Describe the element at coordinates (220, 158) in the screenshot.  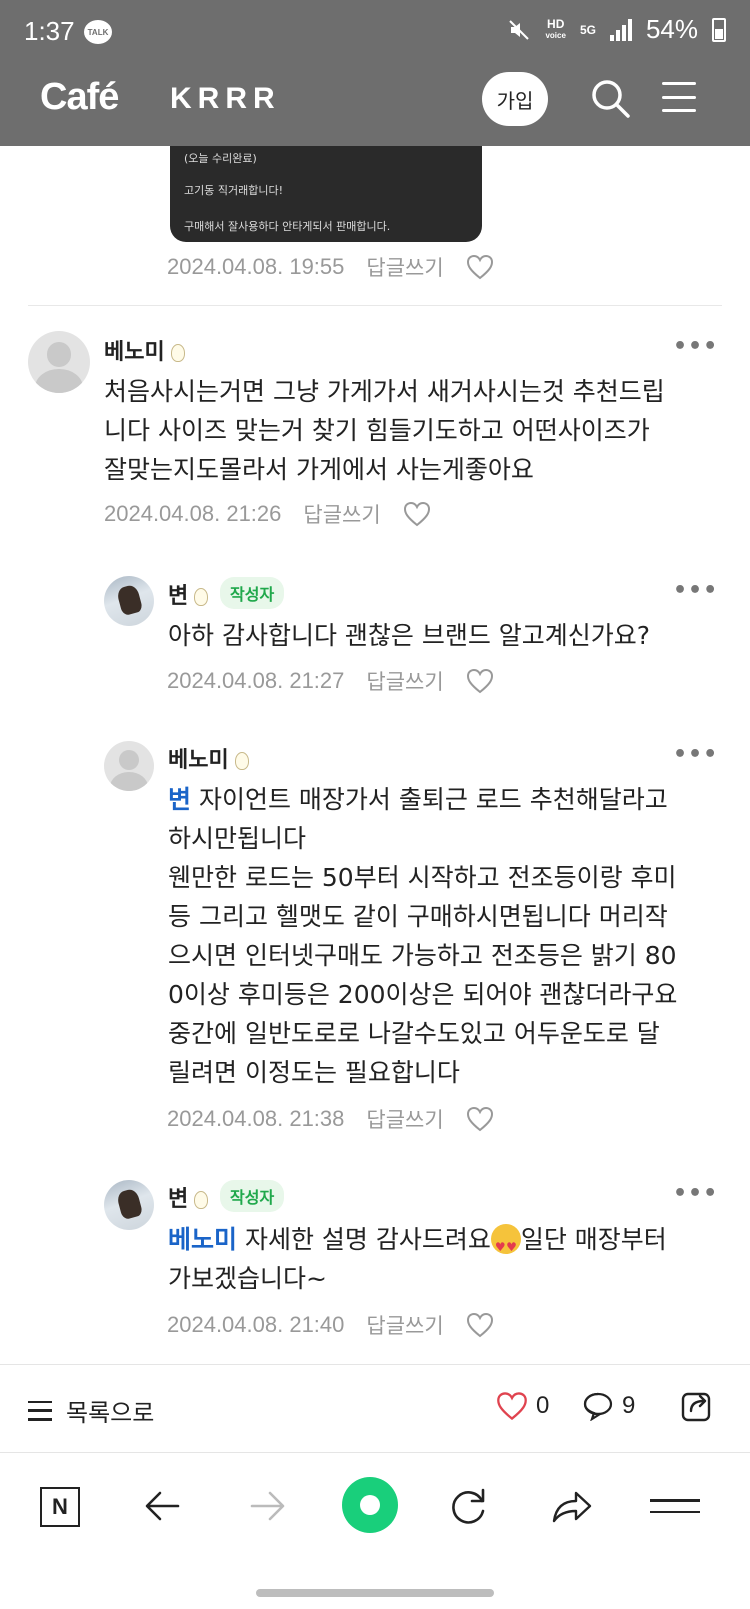
I see `image-text-line: (오늘 수리완료)` at that location.